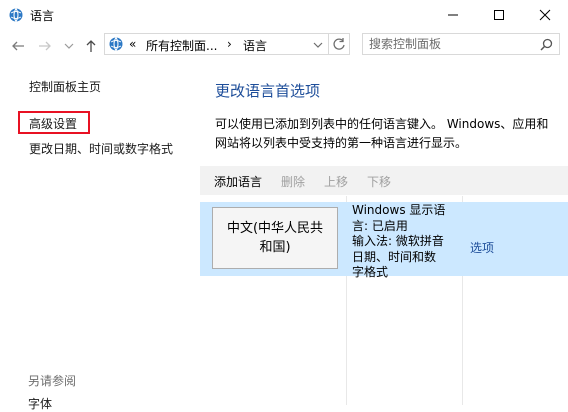  Describe the element at coordinates (293, 181) in the screenshot. I see `remove-button: 删除` at that location.